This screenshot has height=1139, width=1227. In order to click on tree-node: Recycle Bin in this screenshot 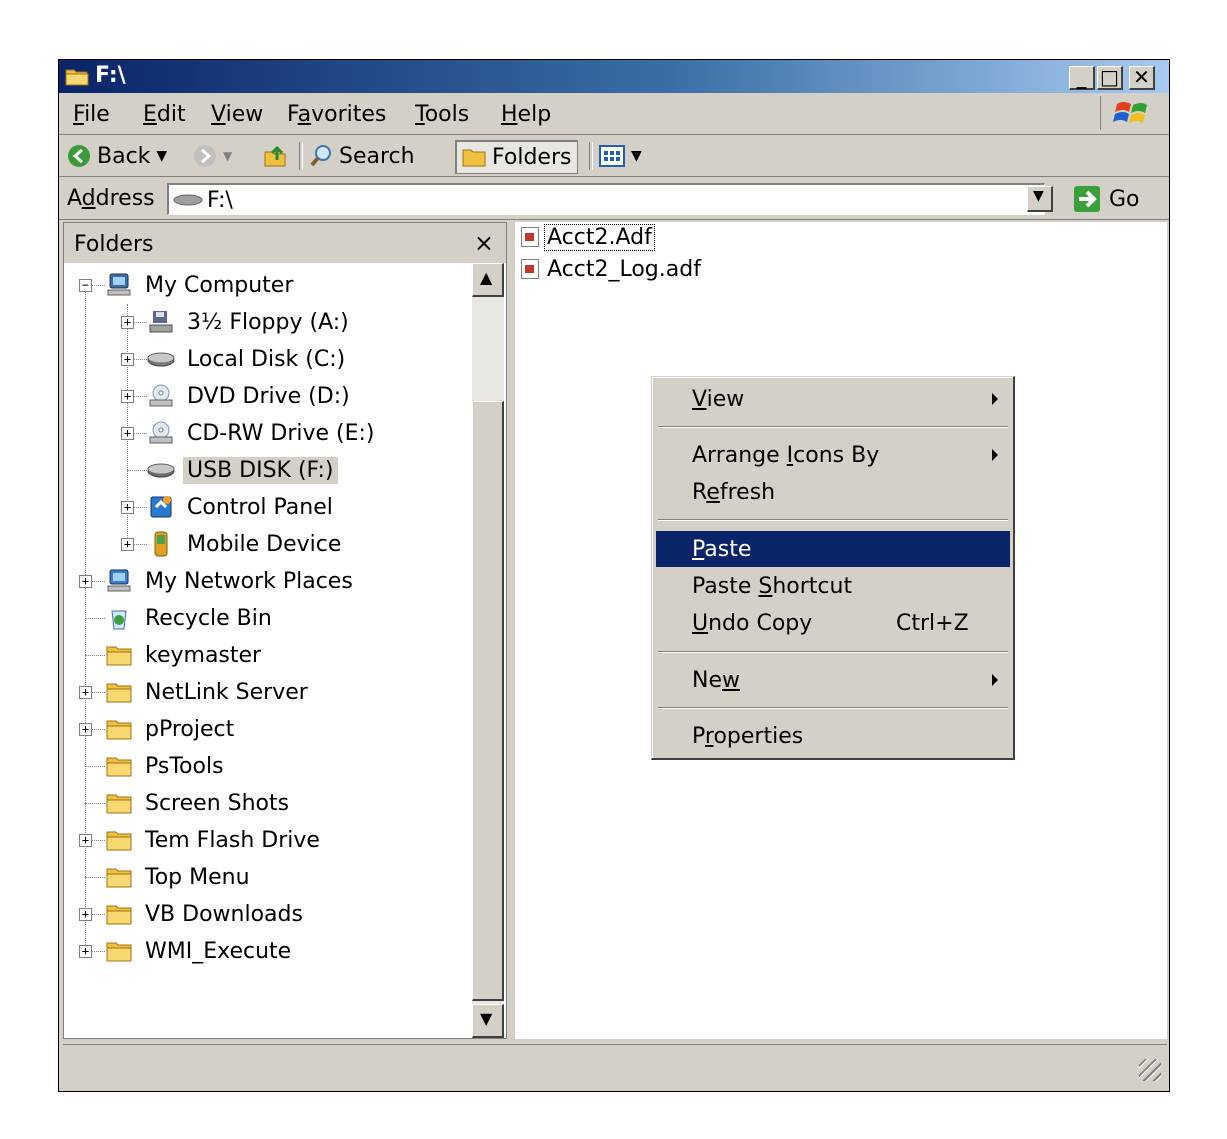, I will do `click(190, 618)`.